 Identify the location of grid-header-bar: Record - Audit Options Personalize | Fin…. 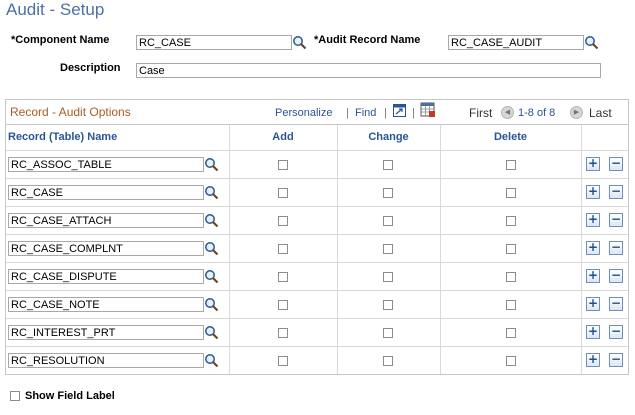
(317, 112).